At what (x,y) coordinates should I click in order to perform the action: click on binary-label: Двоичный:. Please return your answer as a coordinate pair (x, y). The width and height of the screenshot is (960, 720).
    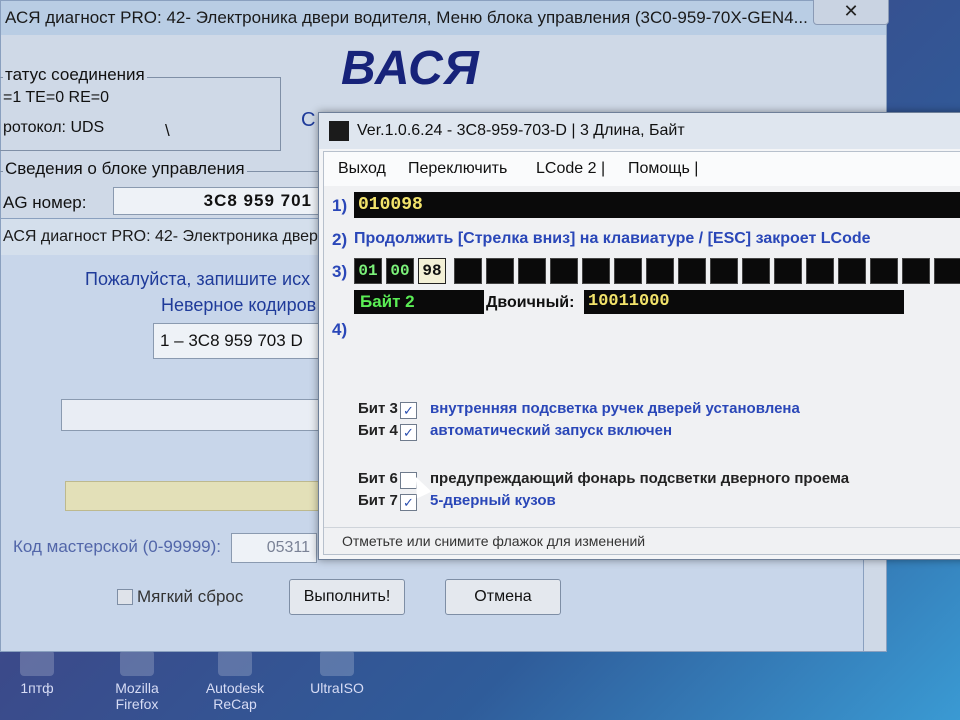
    Looking at the image, I should click on (530, 302).